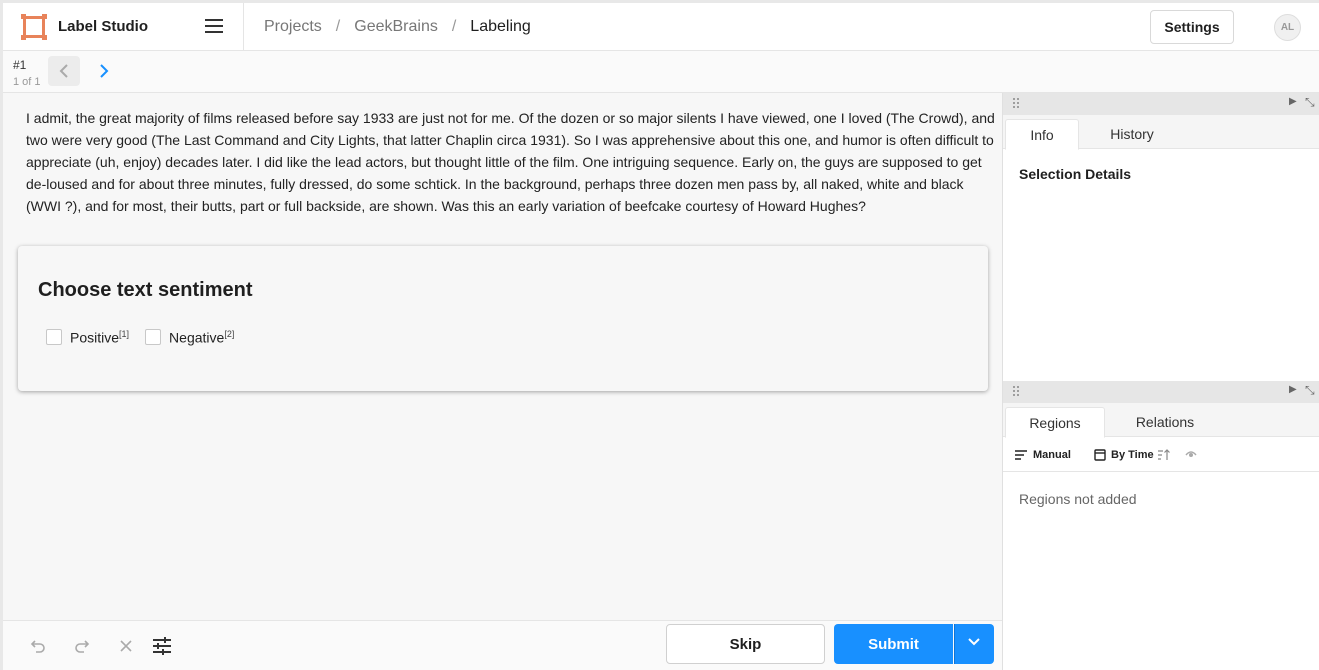  I want to click on breadcrumb: Projects / GeekBrains / Labeling, so click(397, 27).